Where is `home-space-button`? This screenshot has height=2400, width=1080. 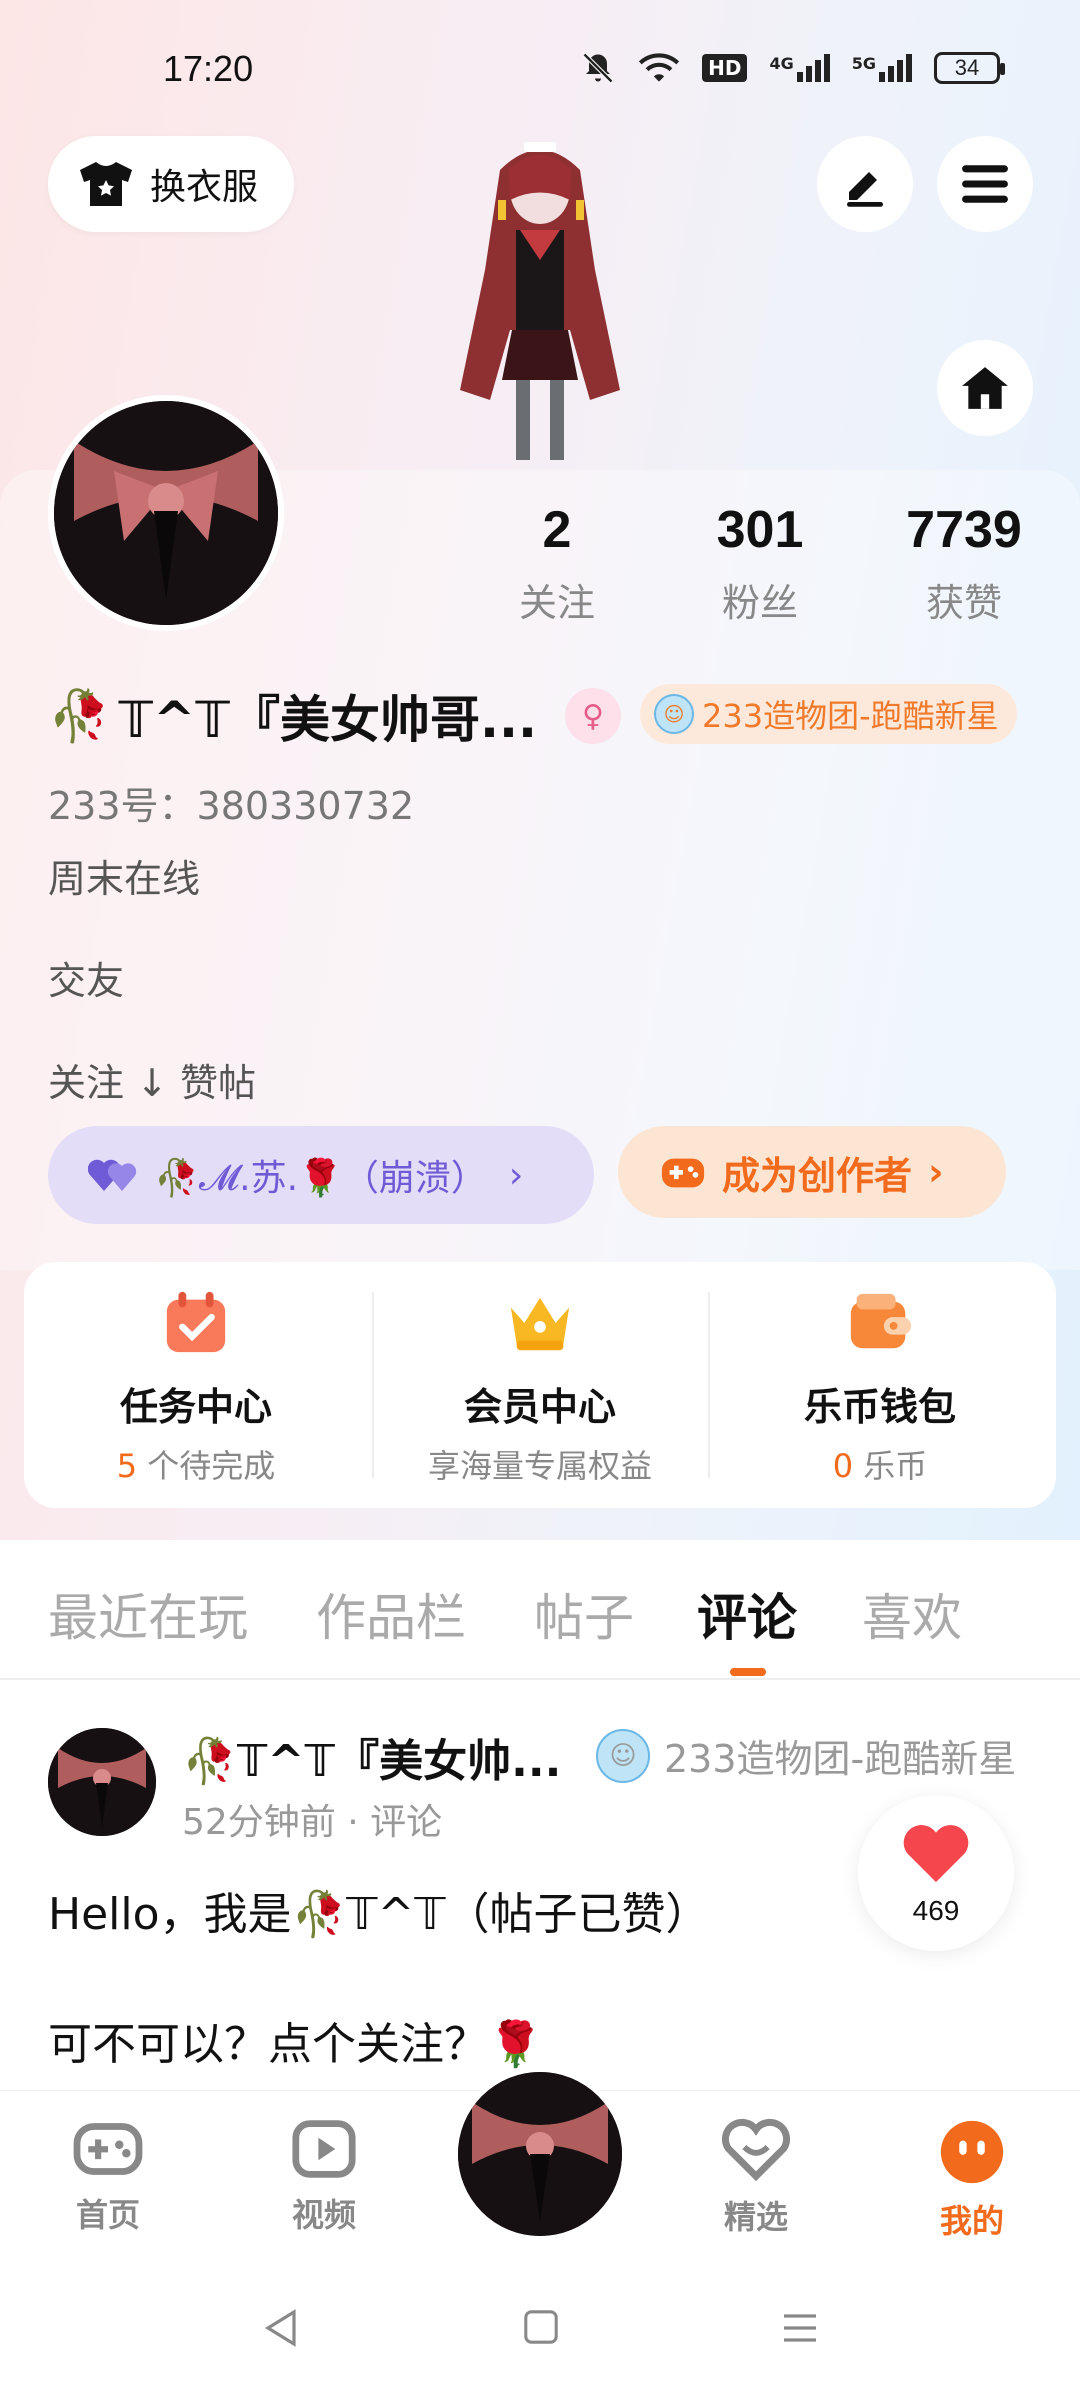
home-space-button is located at coordinates (985, 388).